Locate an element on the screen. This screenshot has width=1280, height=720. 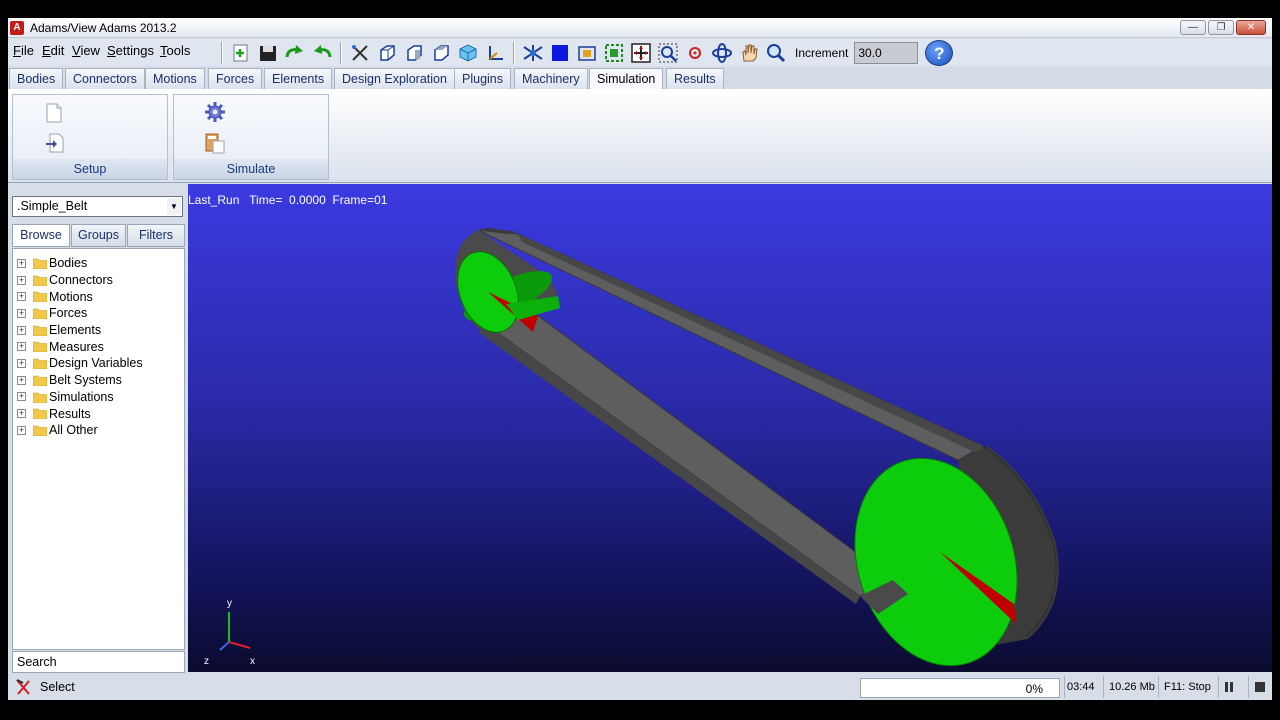
fit-icon is located at coordinates (587, 53).